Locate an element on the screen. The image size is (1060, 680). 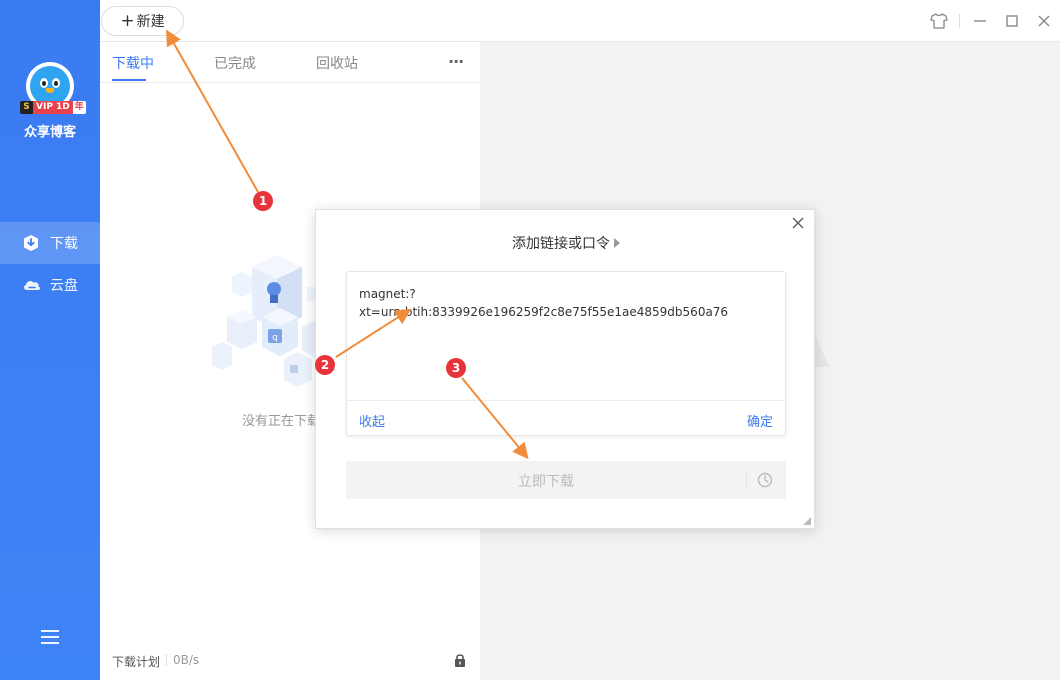
nav-cloud-label: 云盘 is located at coordinates (64, 286).